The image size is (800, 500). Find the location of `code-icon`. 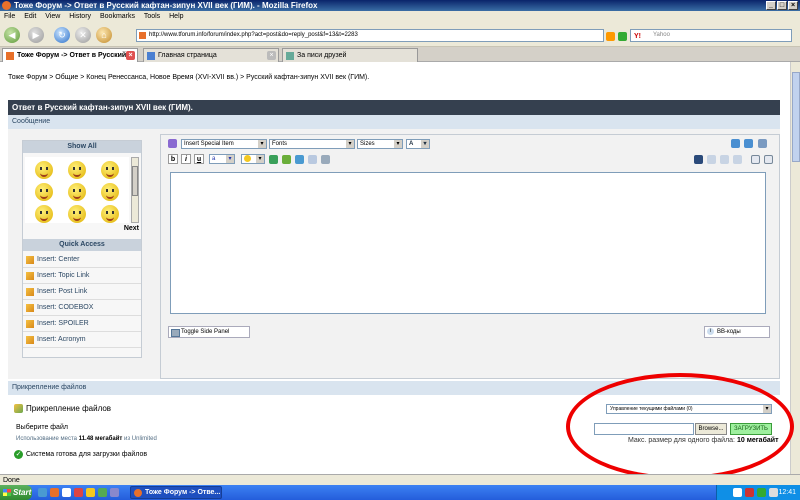

code-icon is located at coordinates (325, 159).